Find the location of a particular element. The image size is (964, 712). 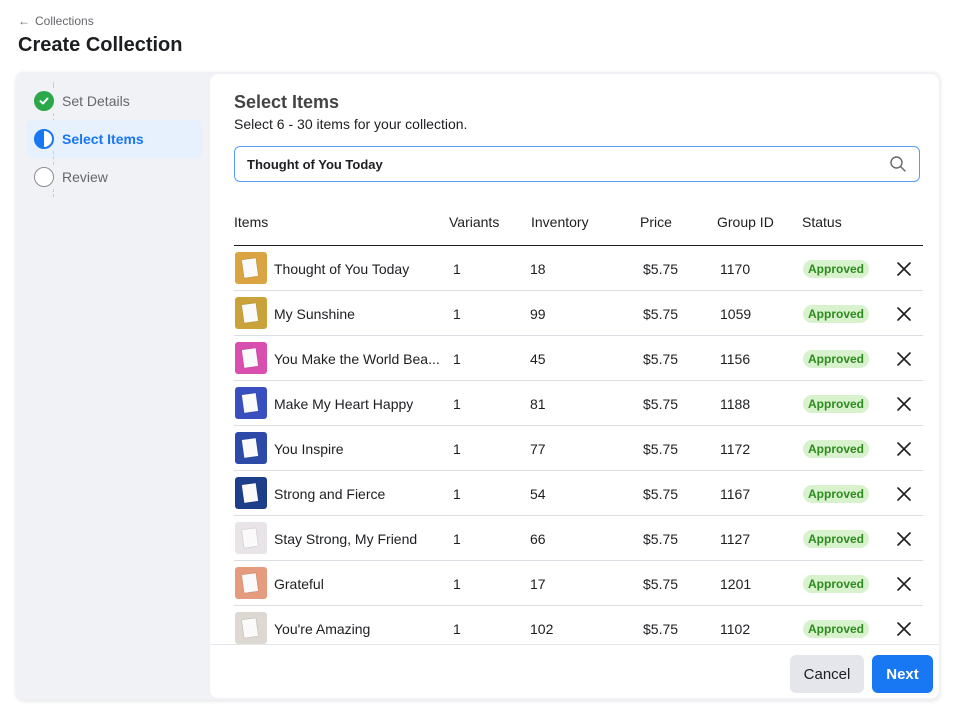

item-name: You're Amazing is located at coordinates (322, 628).